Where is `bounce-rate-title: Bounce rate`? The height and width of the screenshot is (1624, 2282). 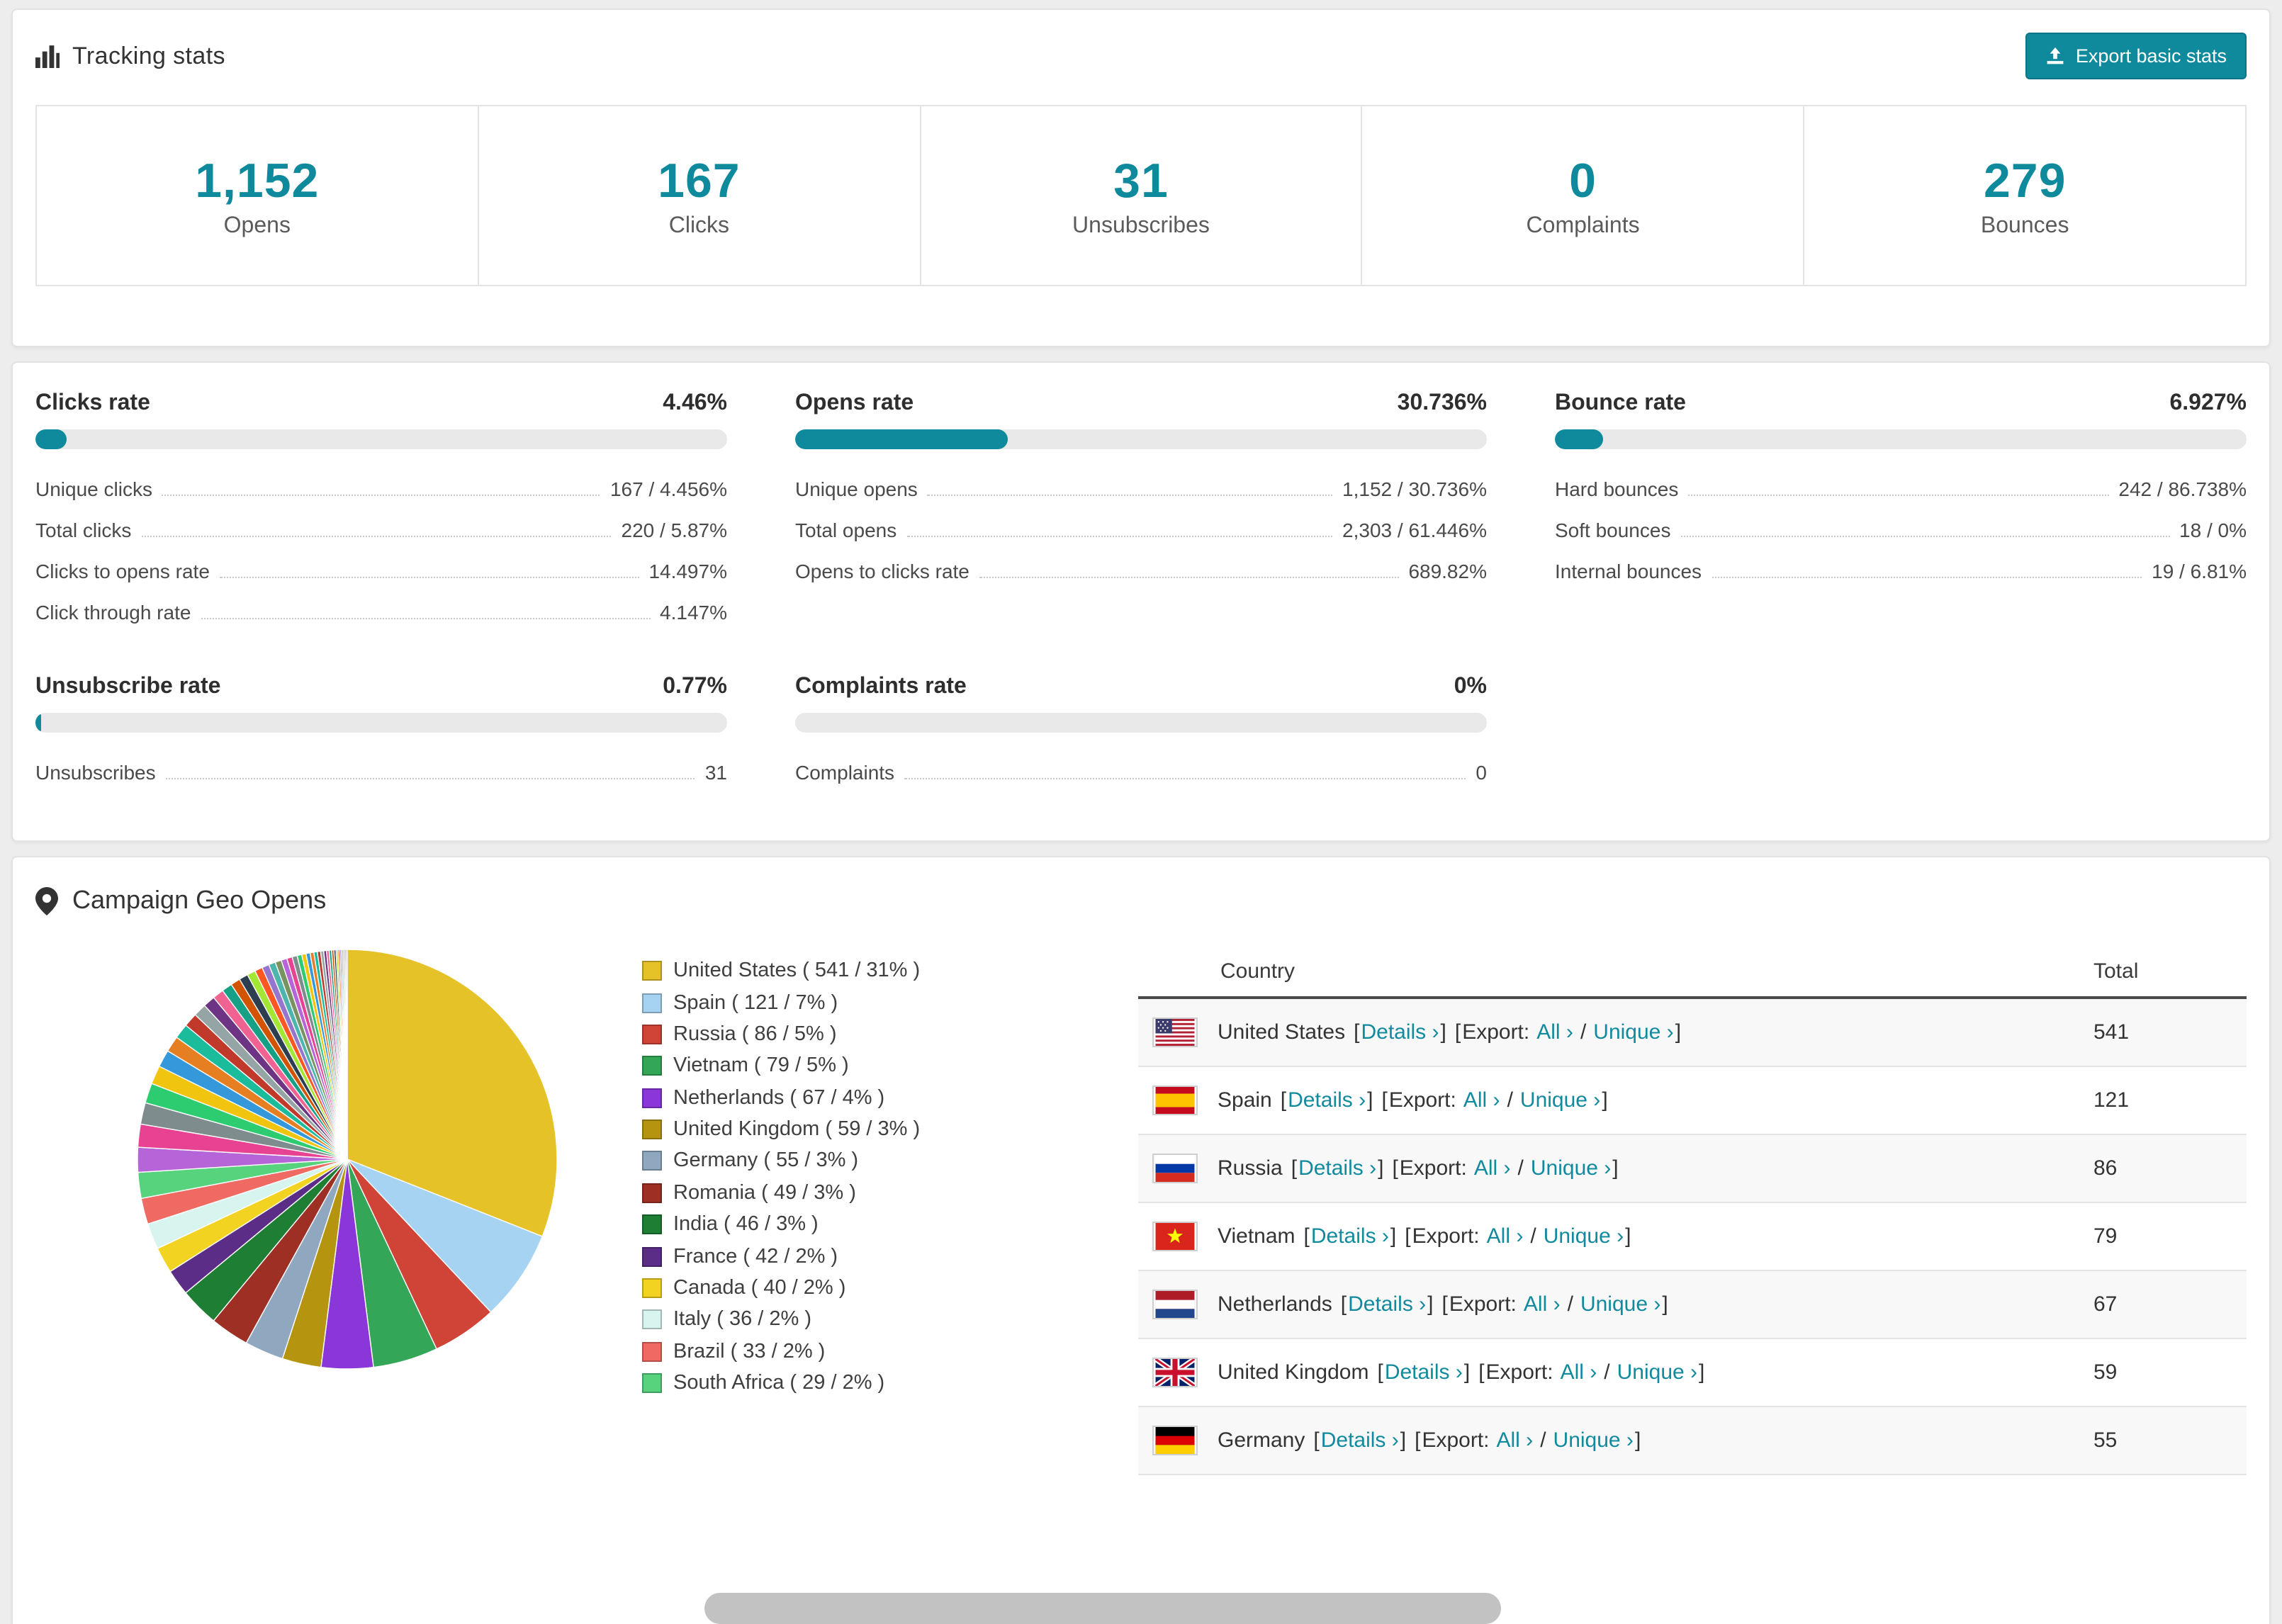 bounce-rate-title: Bounce rate is located at coordinates (1621, 403).